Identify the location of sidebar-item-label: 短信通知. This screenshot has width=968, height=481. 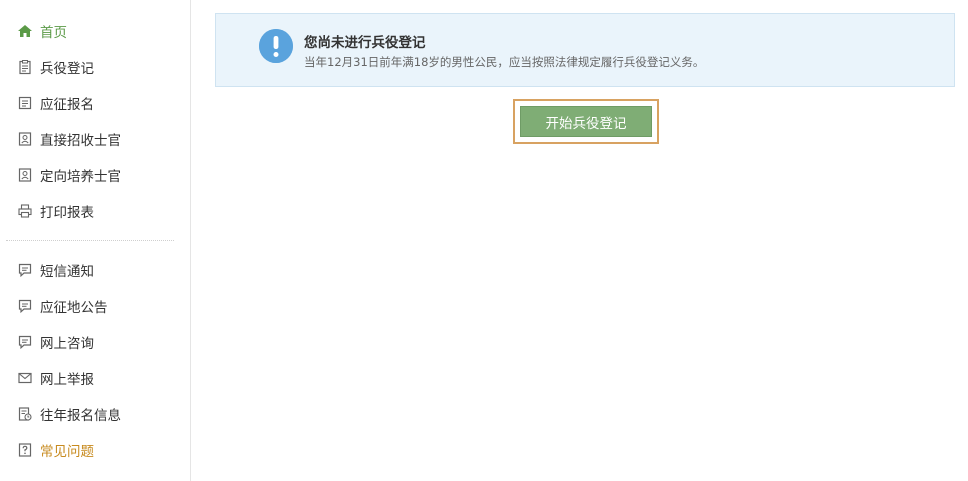
(67, 272).